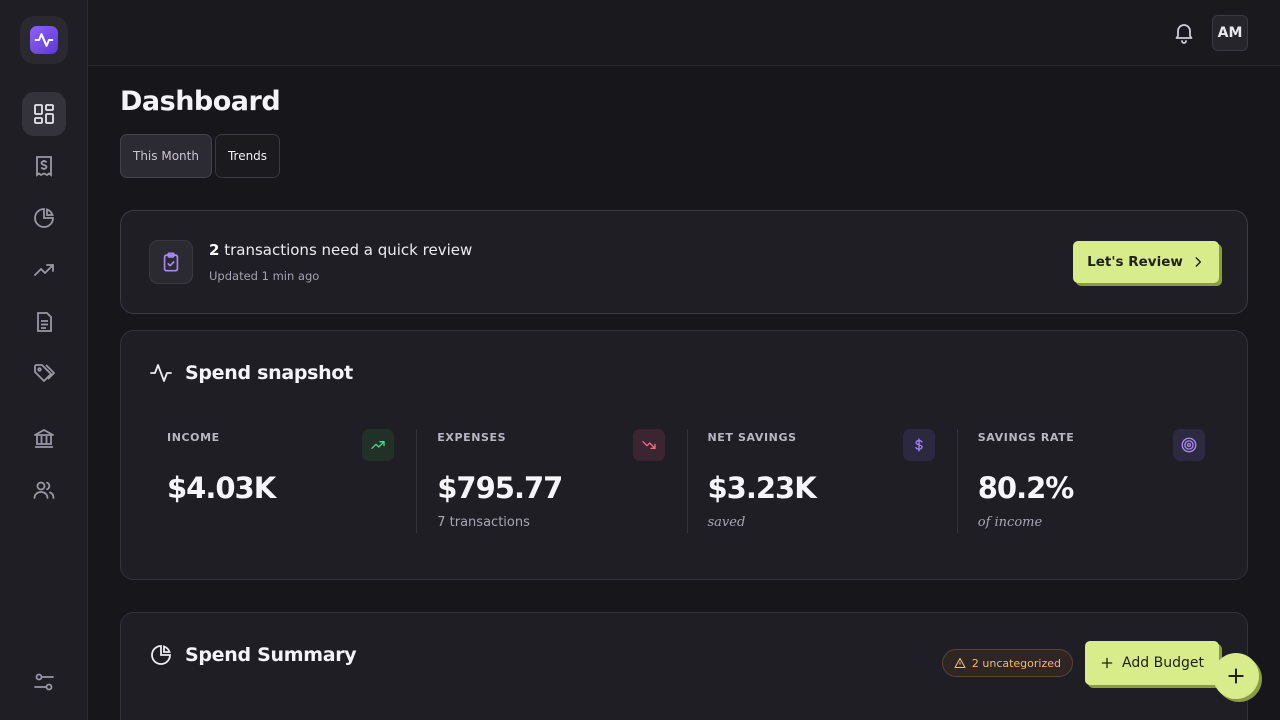 The height and width of the screenshot is (720, 1280). I want to click on bank-icon, so click(44, 438).